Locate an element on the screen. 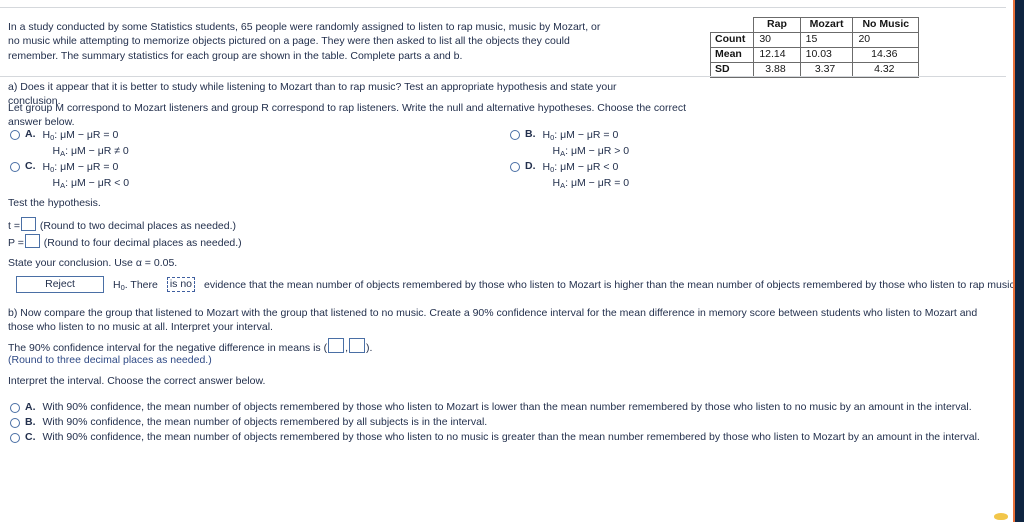 This screenshot has height=522, width=1024. column-header-mozart: Mozart is located at coordinates (826, 25).